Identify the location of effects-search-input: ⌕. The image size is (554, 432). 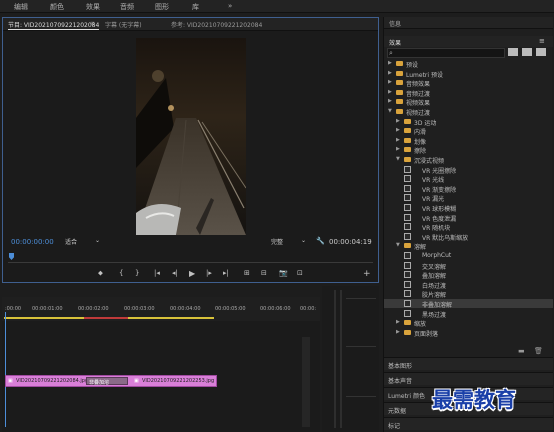
(446, 53).